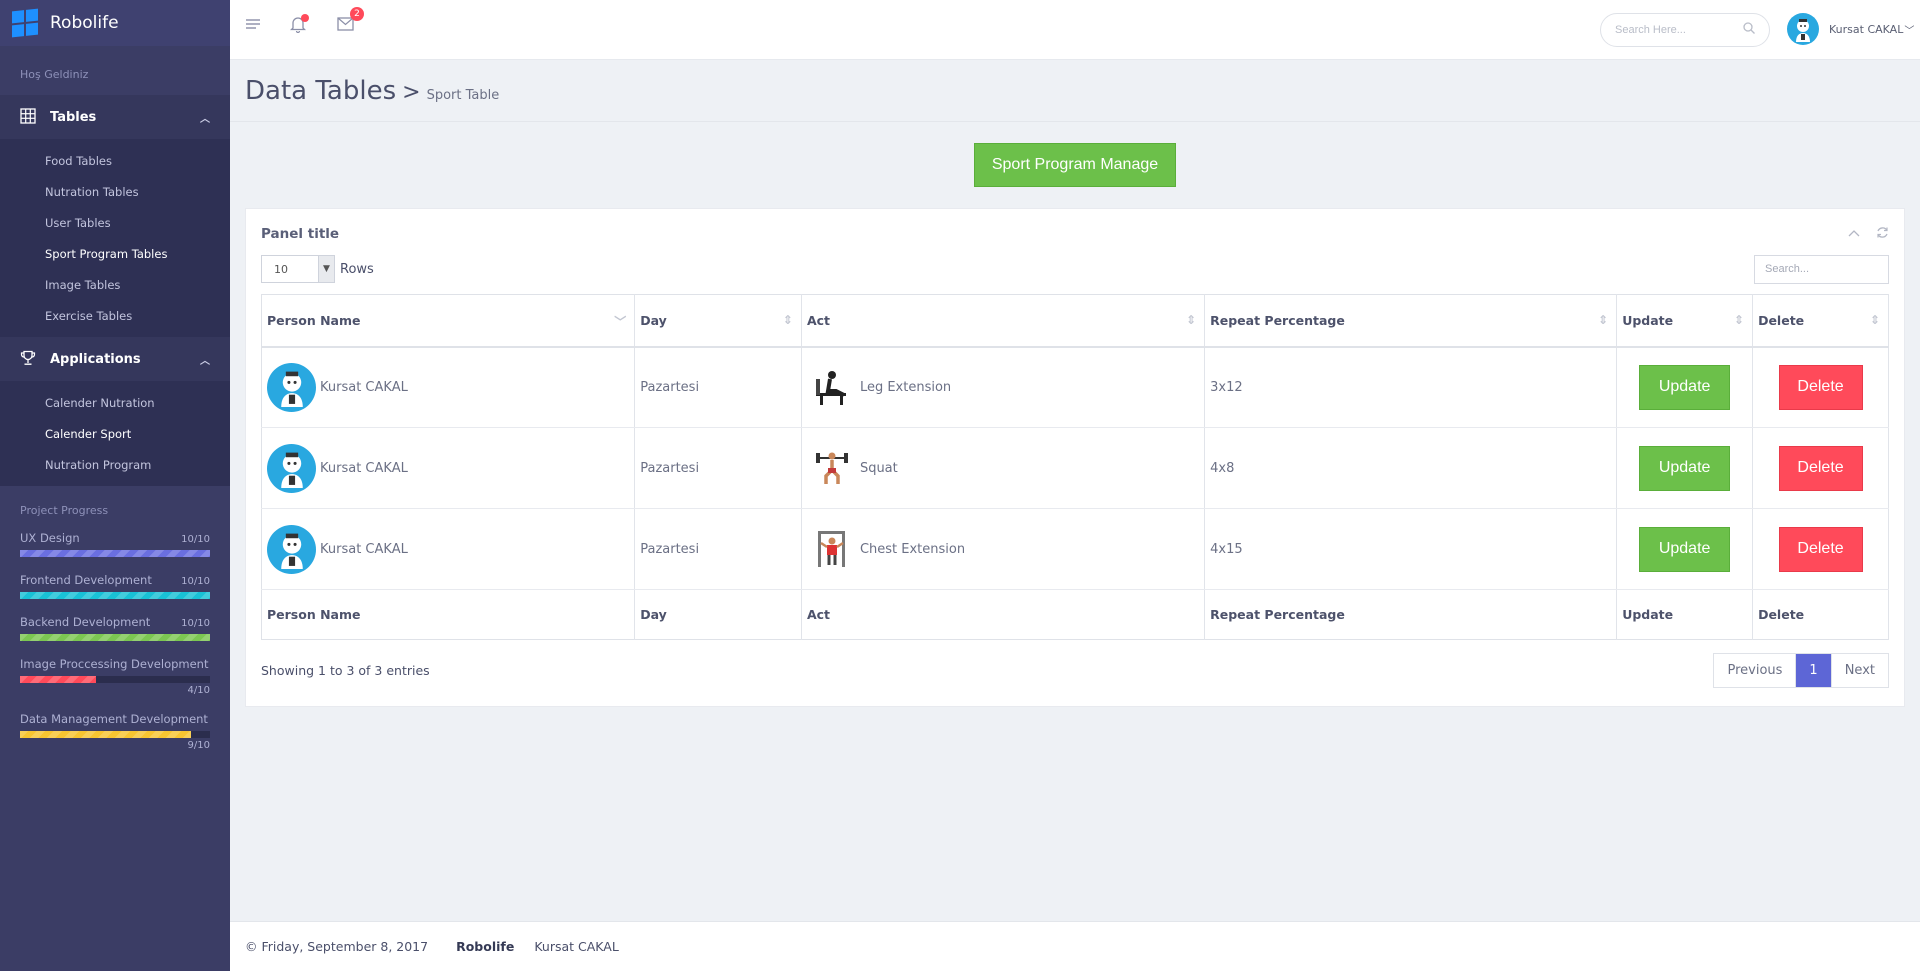  Describe the element at coordinates (1411, 387) in the screenshot. I see `repeat-cell: 3x12` at that location.